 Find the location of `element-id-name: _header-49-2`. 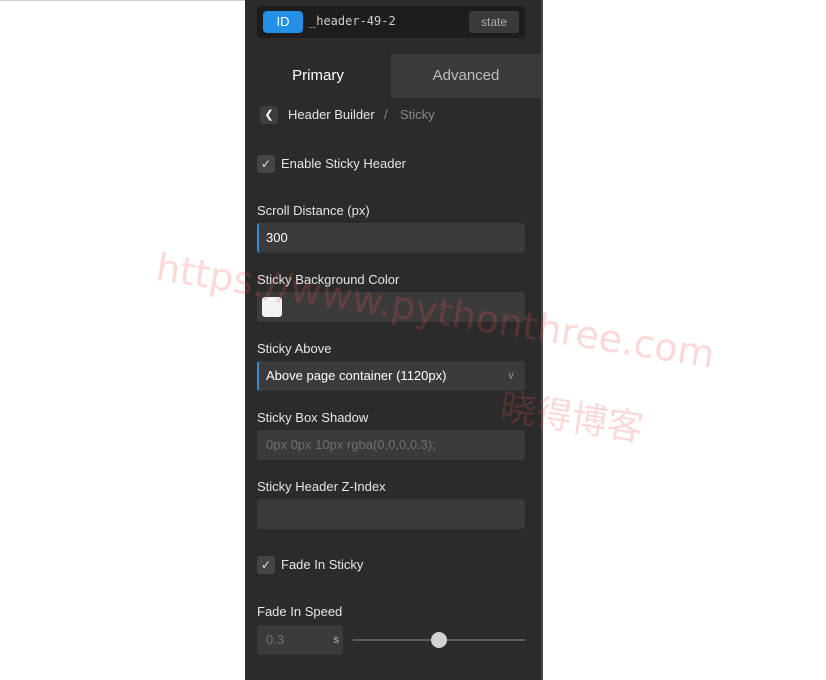

element-id-name: _header-49-2 is located at coordinates (352, 21).